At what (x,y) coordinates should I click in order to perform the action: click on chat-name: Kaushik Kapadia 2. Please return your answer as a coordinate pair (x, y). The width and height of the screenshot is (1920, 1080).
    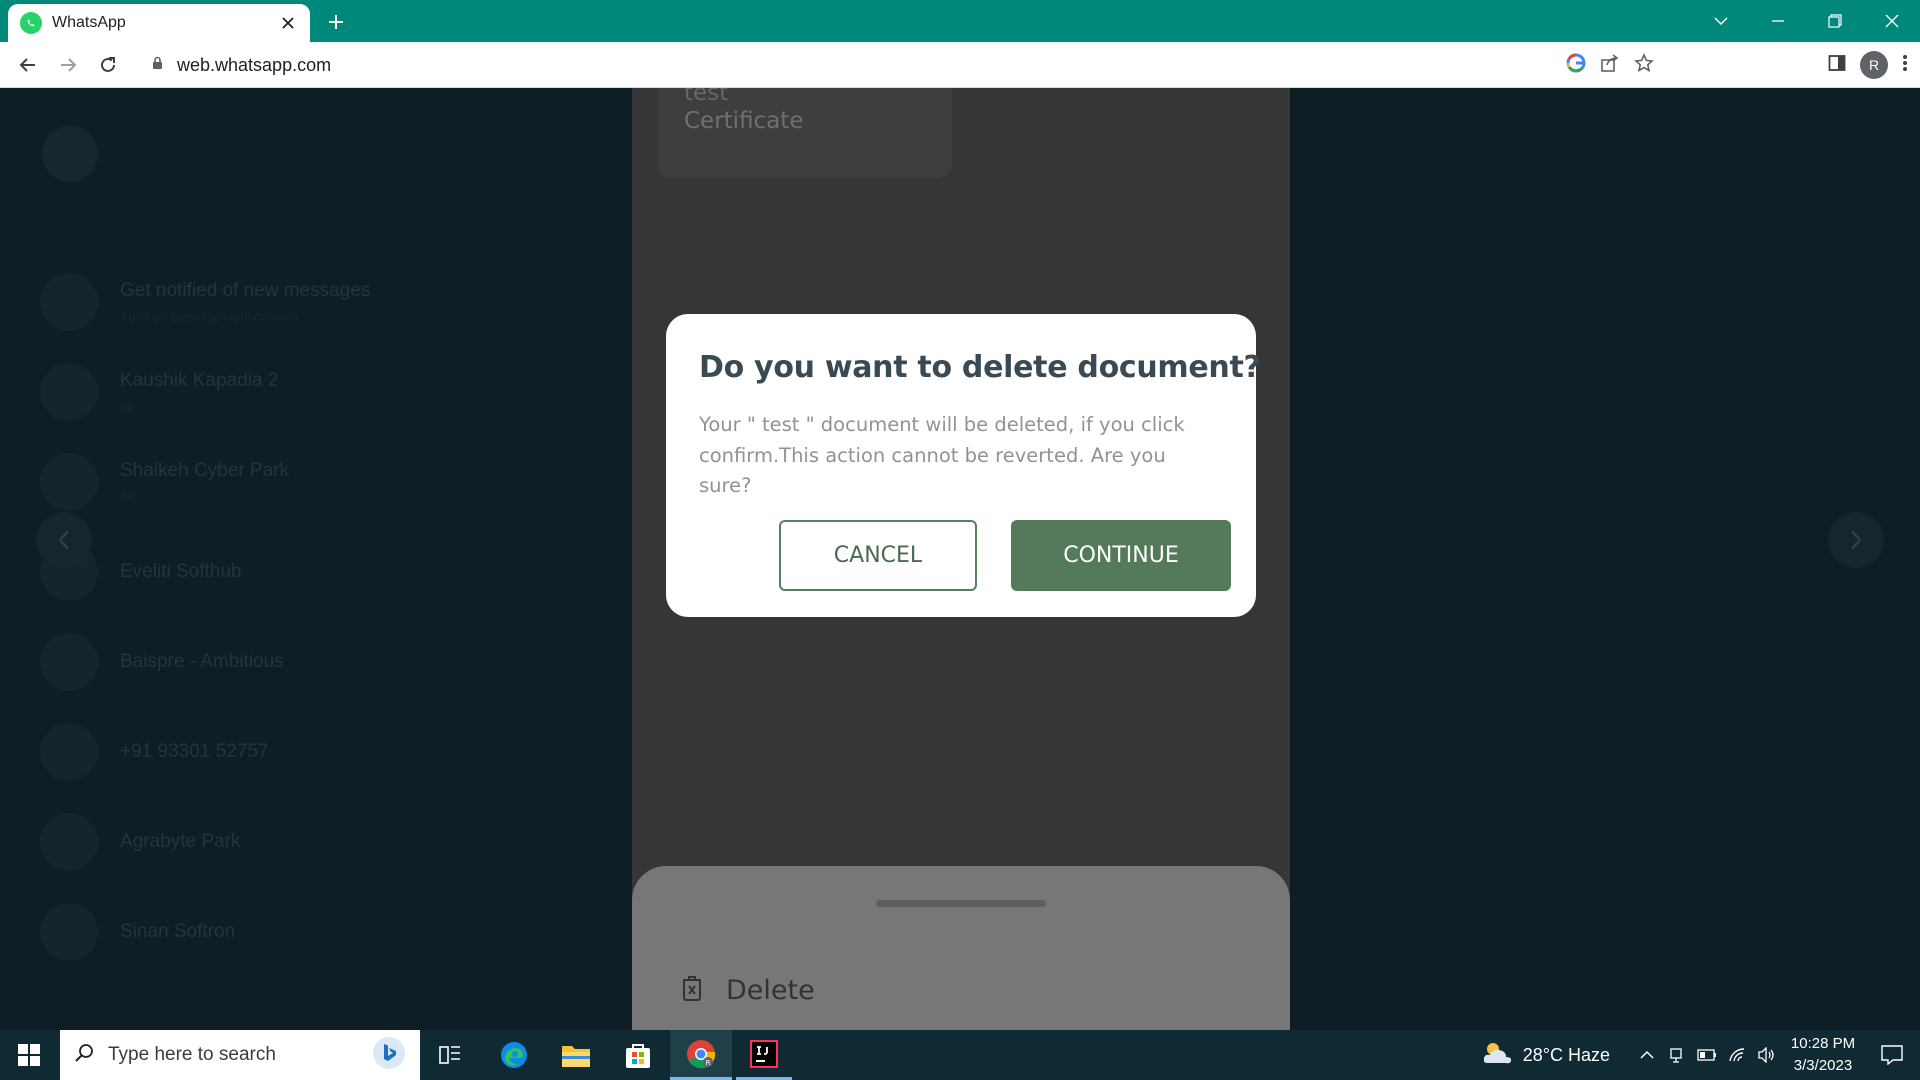
    Looking at the image, I should click on (199, 380).